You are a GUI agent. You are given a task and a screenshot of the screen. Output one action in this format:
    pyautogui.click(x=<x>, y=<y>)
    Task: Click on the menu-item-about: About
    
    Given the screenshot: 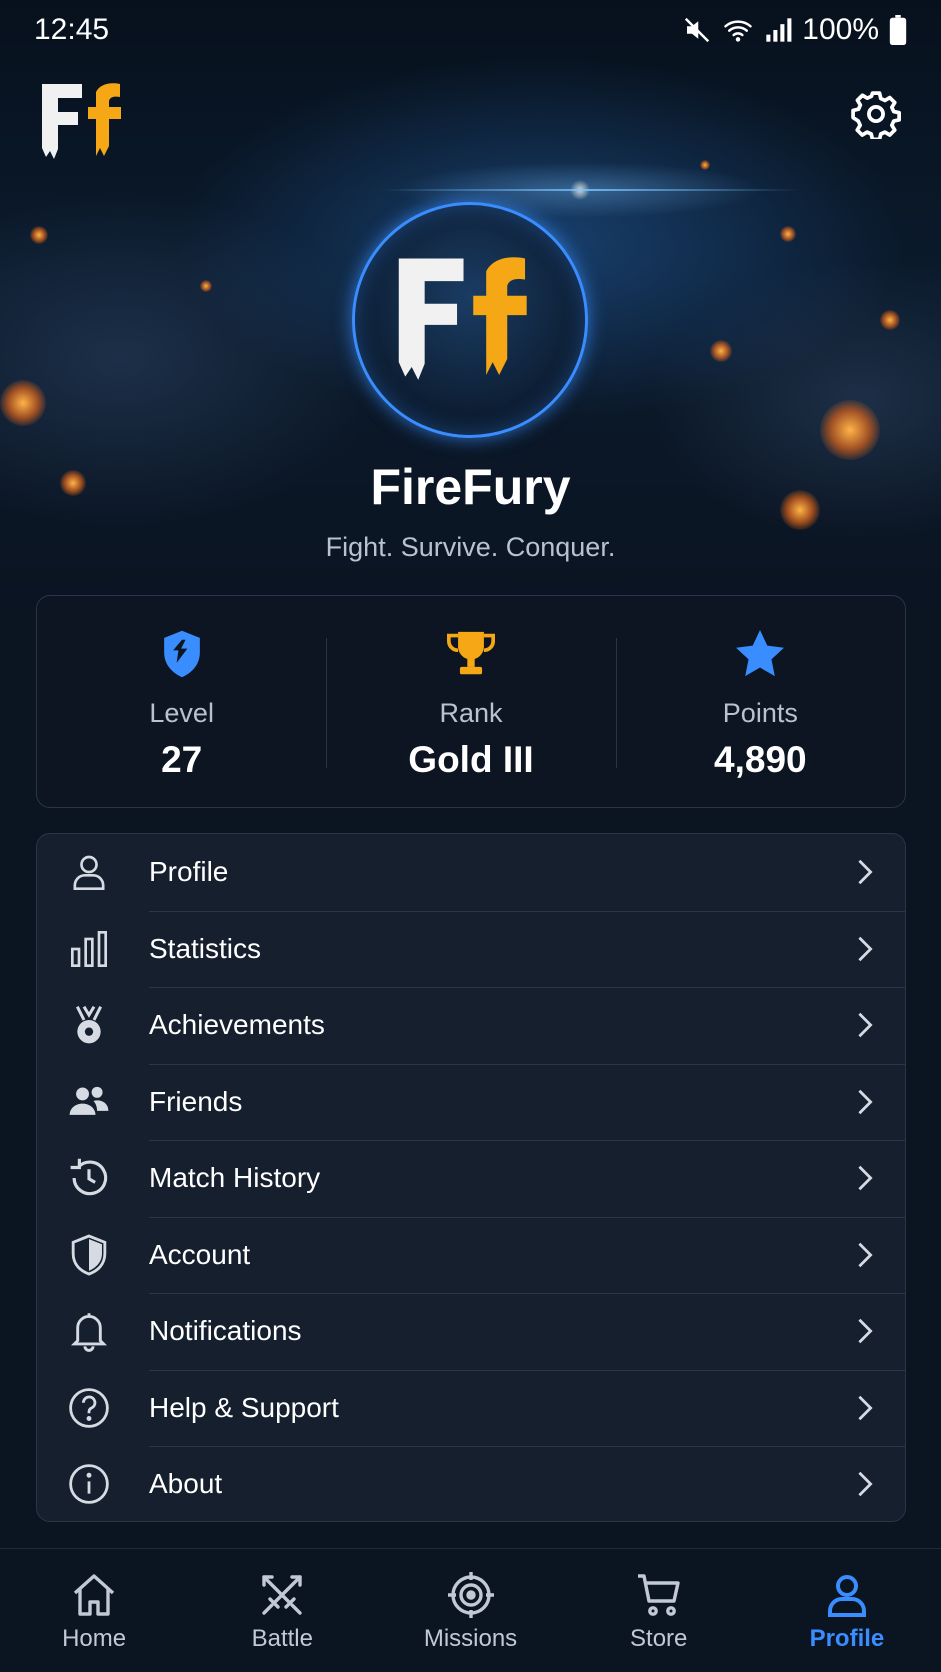 What is the action you would take?
    pyautogui.click(x=471, y=1483)
    